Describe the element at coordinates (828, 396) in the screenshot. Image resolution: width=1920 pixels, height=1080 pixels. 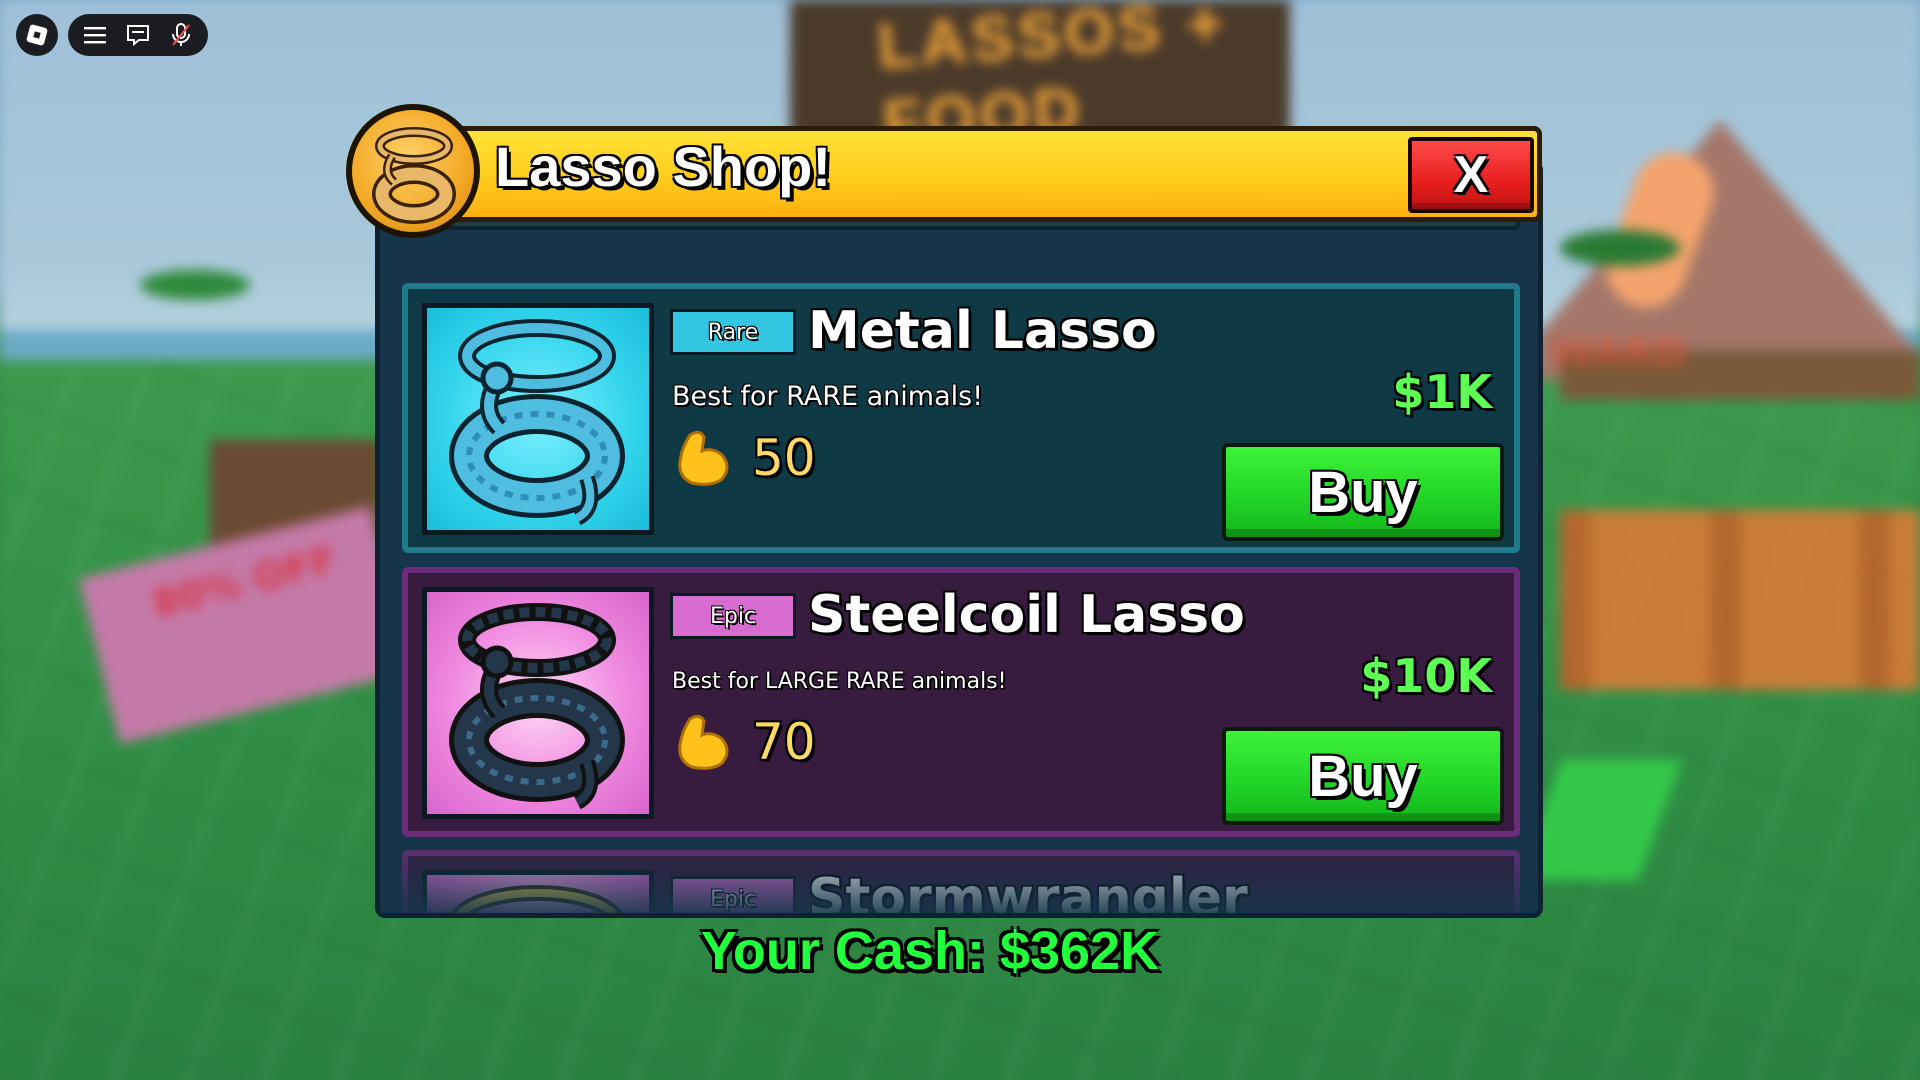
I see `item-description: Best for RARE animals!` at that location.